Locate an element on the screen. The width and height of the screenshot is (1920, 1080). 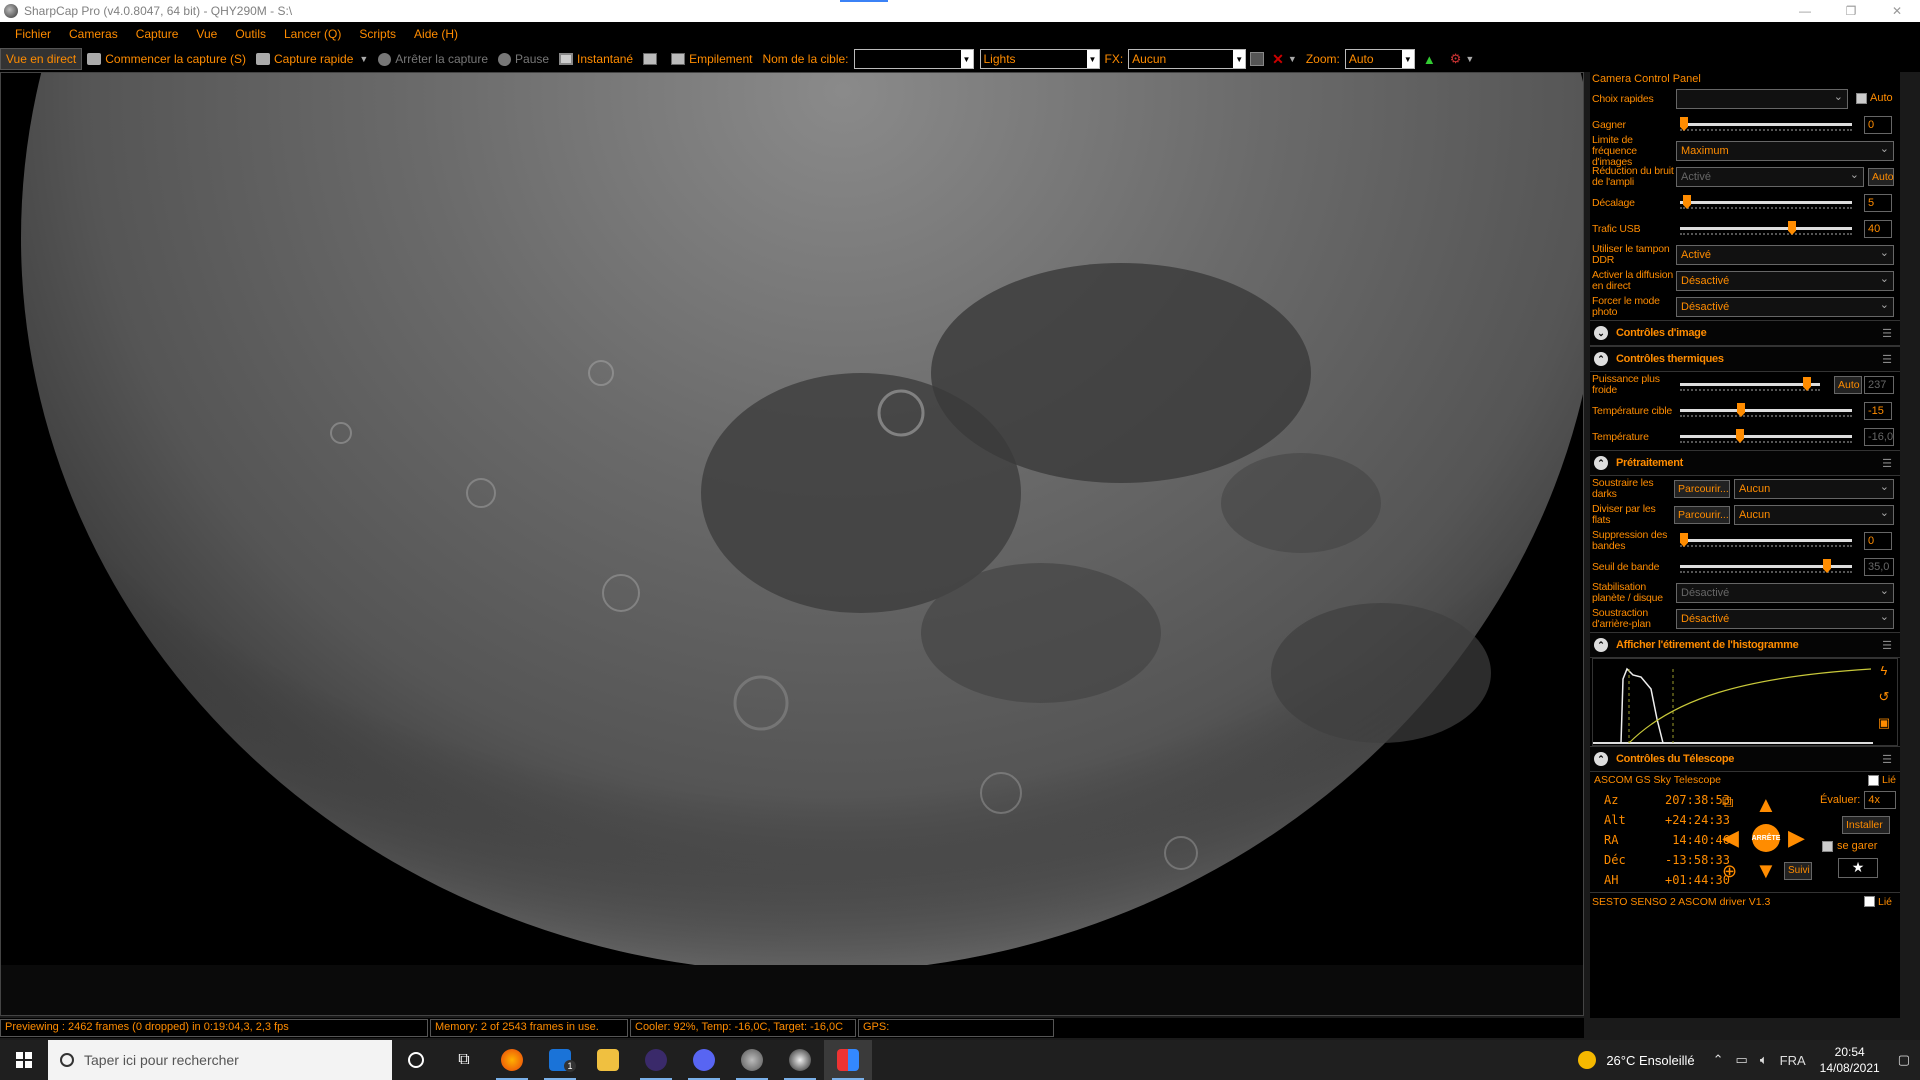
taskbar-app-moon is located at coordinates (800, 1060).